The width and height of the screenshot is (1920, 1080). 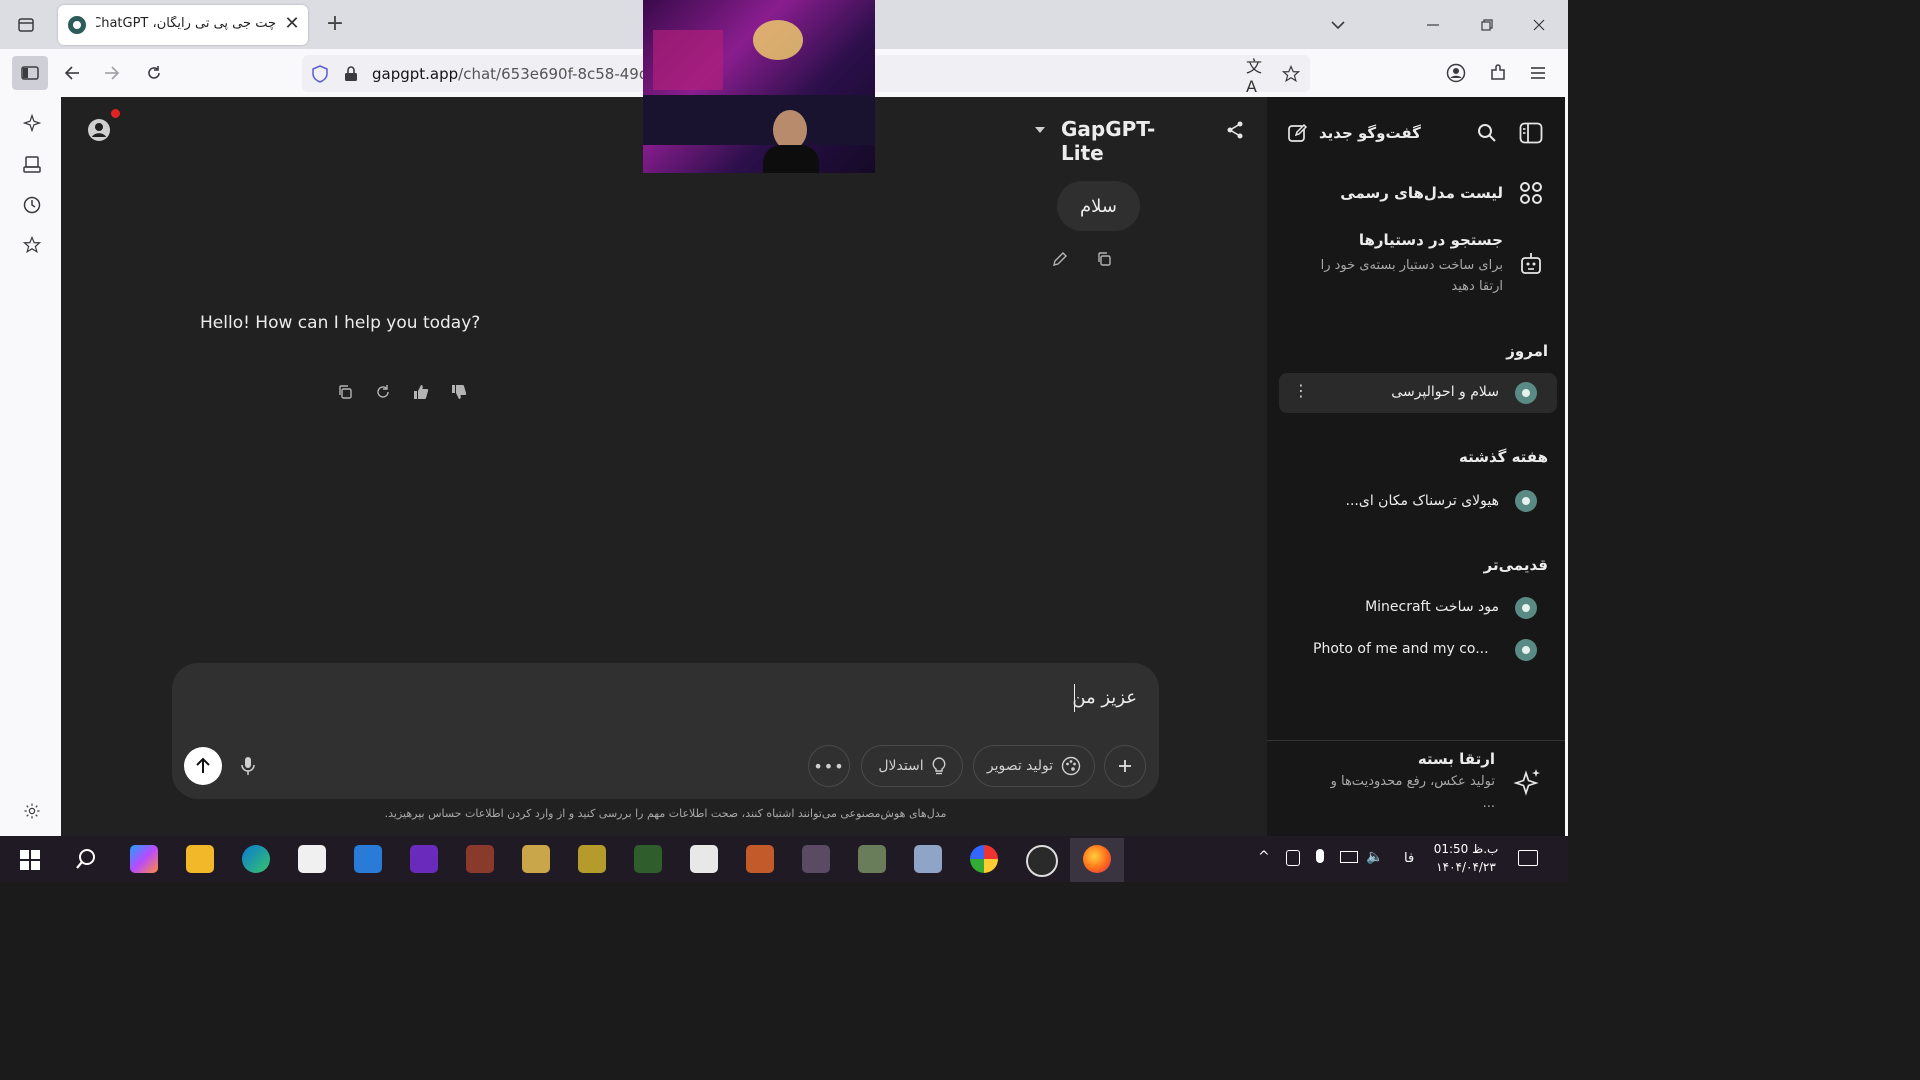 I want to click on webcam-overlay, so click(x=759, y=86).